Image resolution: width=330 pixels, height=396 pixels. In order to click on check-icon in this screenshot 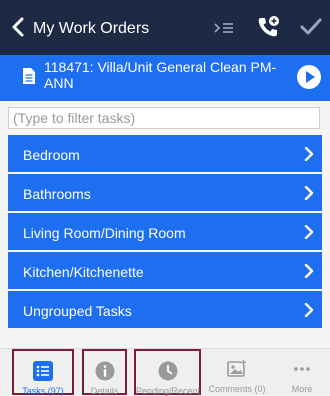, I will do `click(311, 27)`.